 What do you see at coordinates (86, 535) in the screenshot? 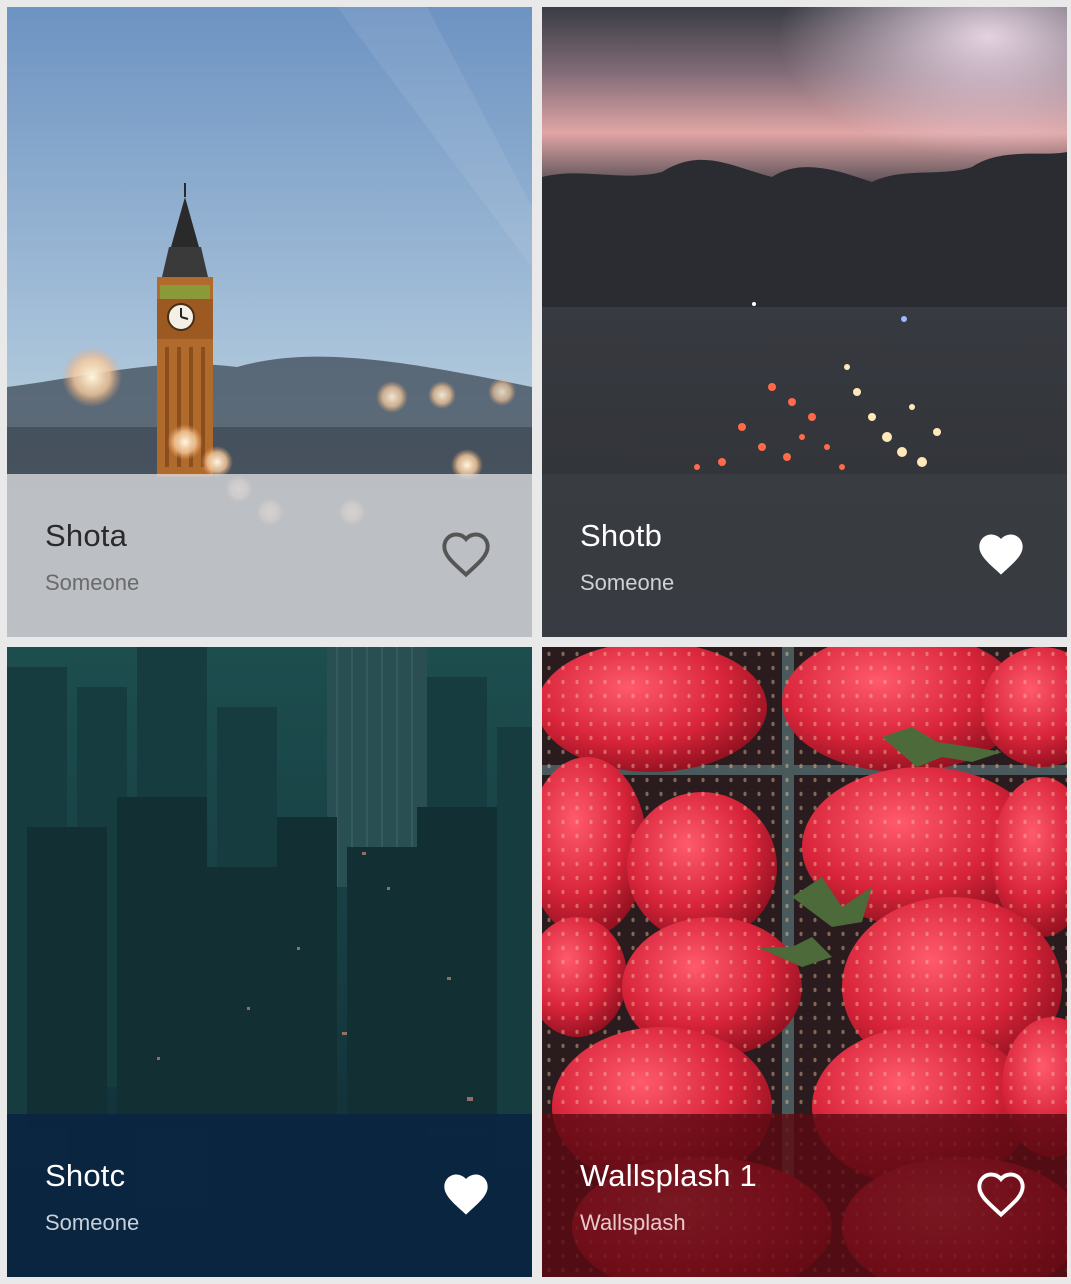
I see `card-title: Shota` at bounding box center [86, 535].